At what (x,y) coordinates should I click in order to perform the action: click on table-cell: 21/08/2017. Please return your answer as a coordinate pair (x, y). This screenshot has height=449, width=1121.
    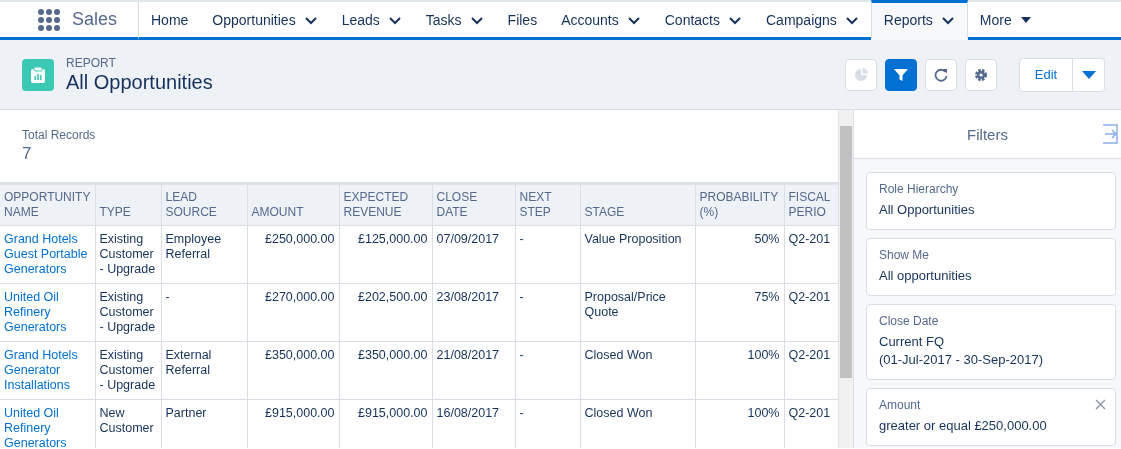
    Looking at the image, I should click on (473, 370).